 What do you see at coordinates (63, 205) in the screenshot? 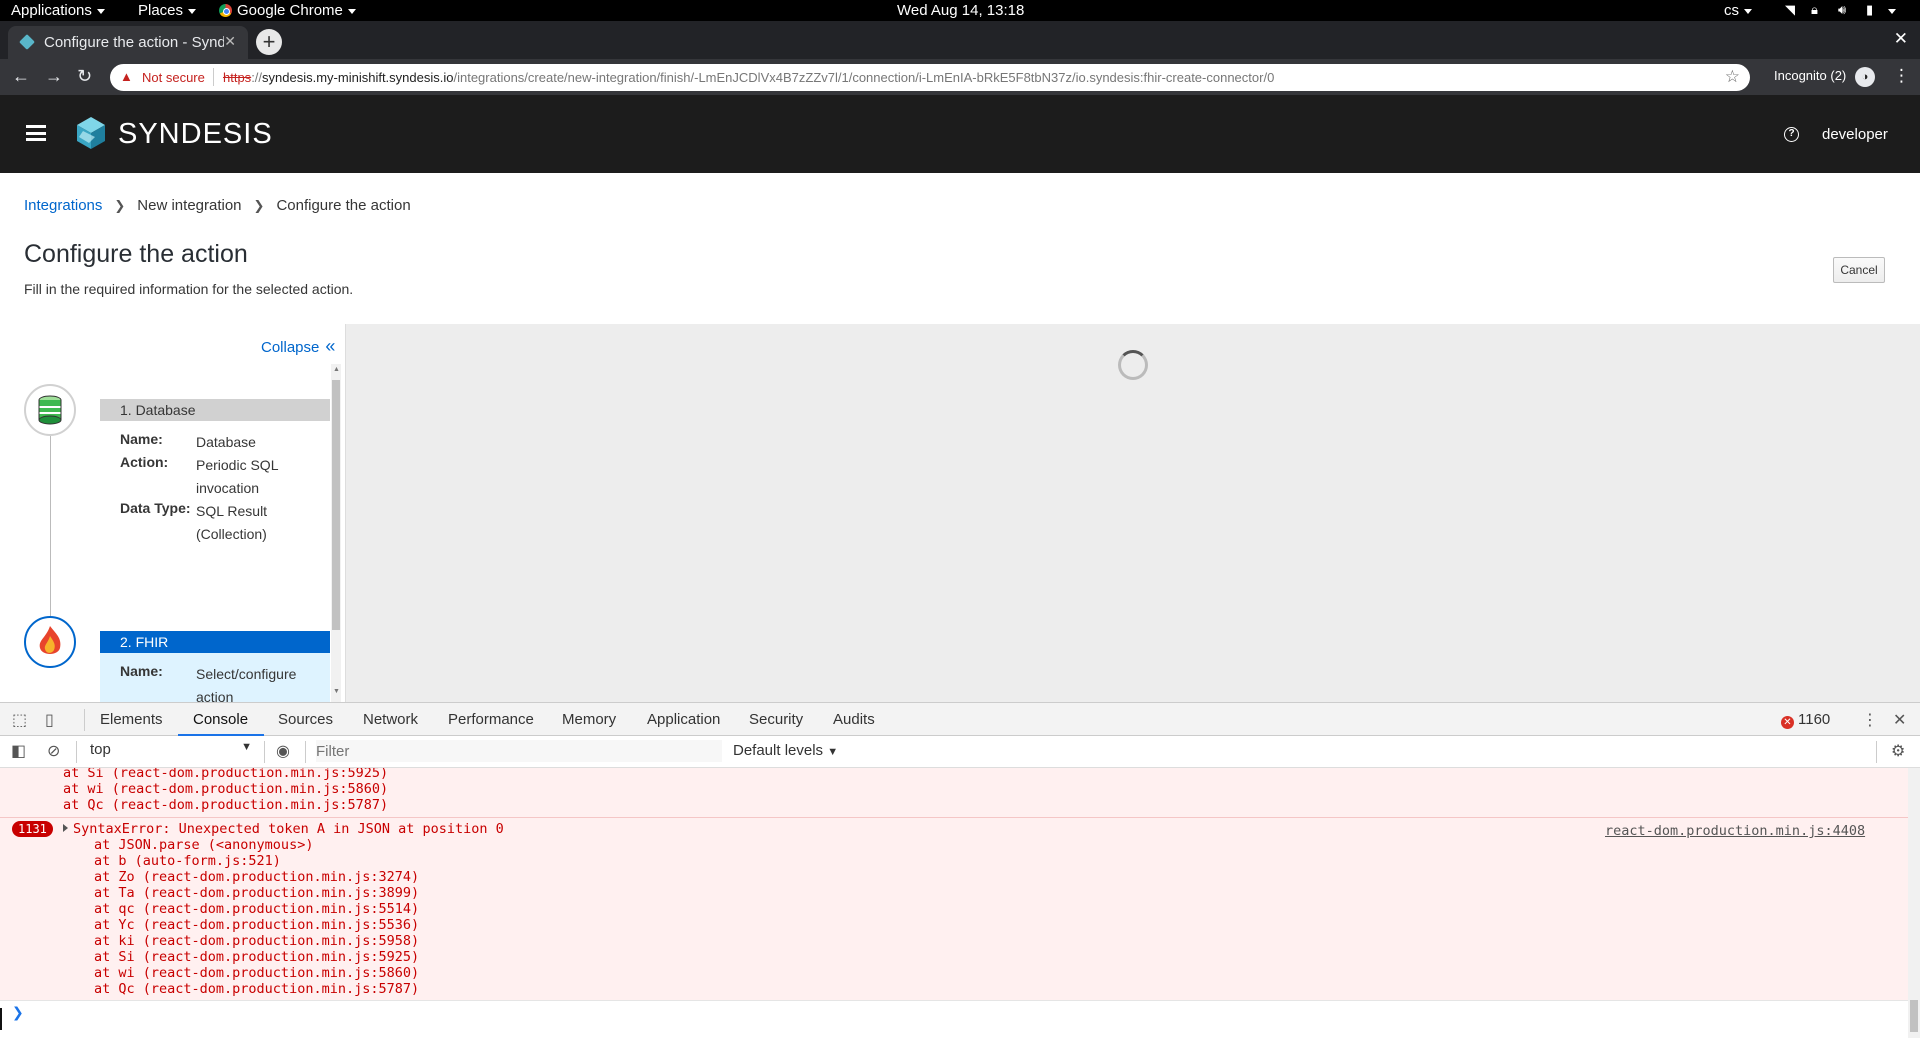
I see `breadcrumb-integrations: Integrations` at bounding box center [63, 205].